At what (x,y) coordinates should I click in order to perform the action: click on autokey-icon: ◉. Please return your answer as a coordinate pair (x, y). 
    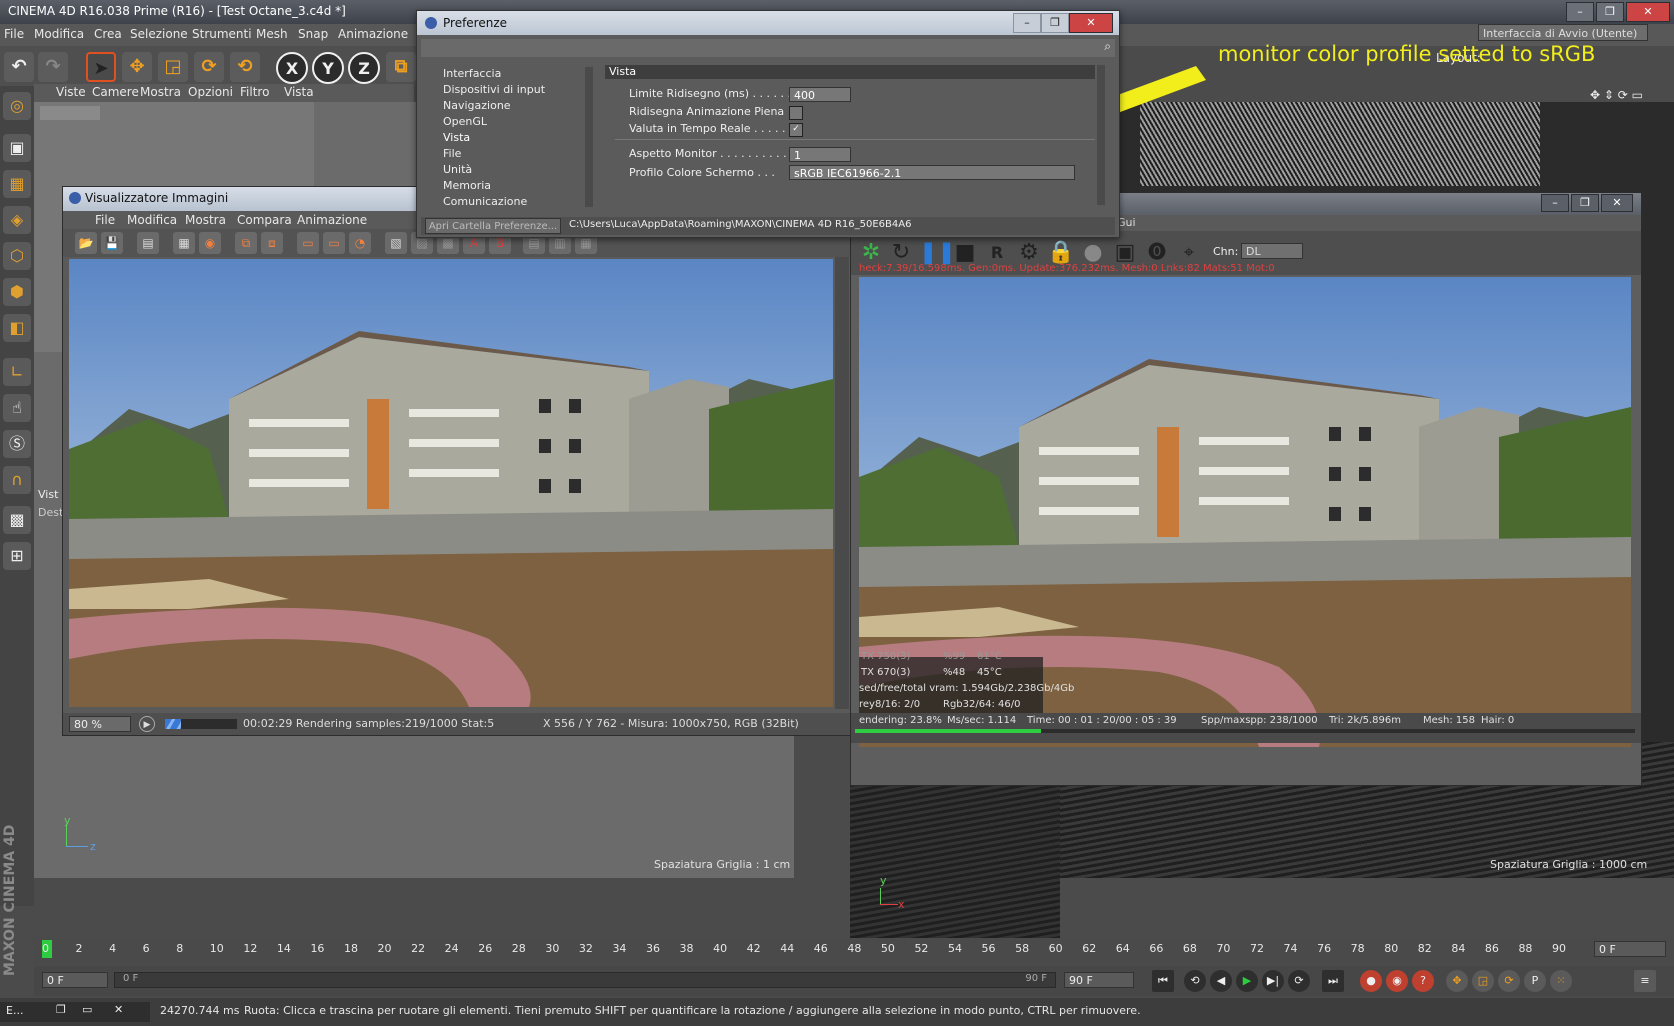
    Looking at the image, I should click on (1397, 981).